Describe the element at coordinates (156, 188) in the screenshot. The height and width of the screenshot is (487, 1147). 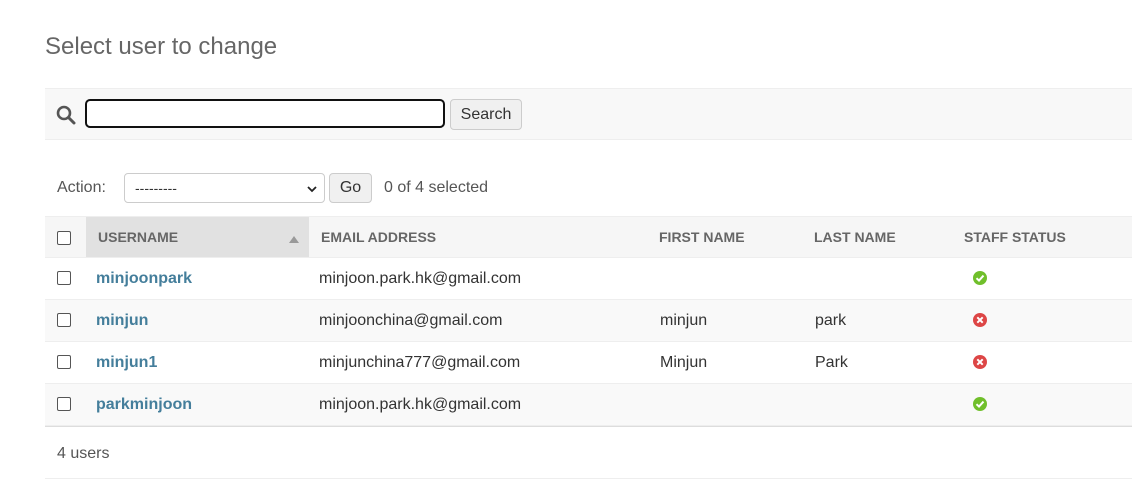
I see `action-select-value: ---------` at that location.